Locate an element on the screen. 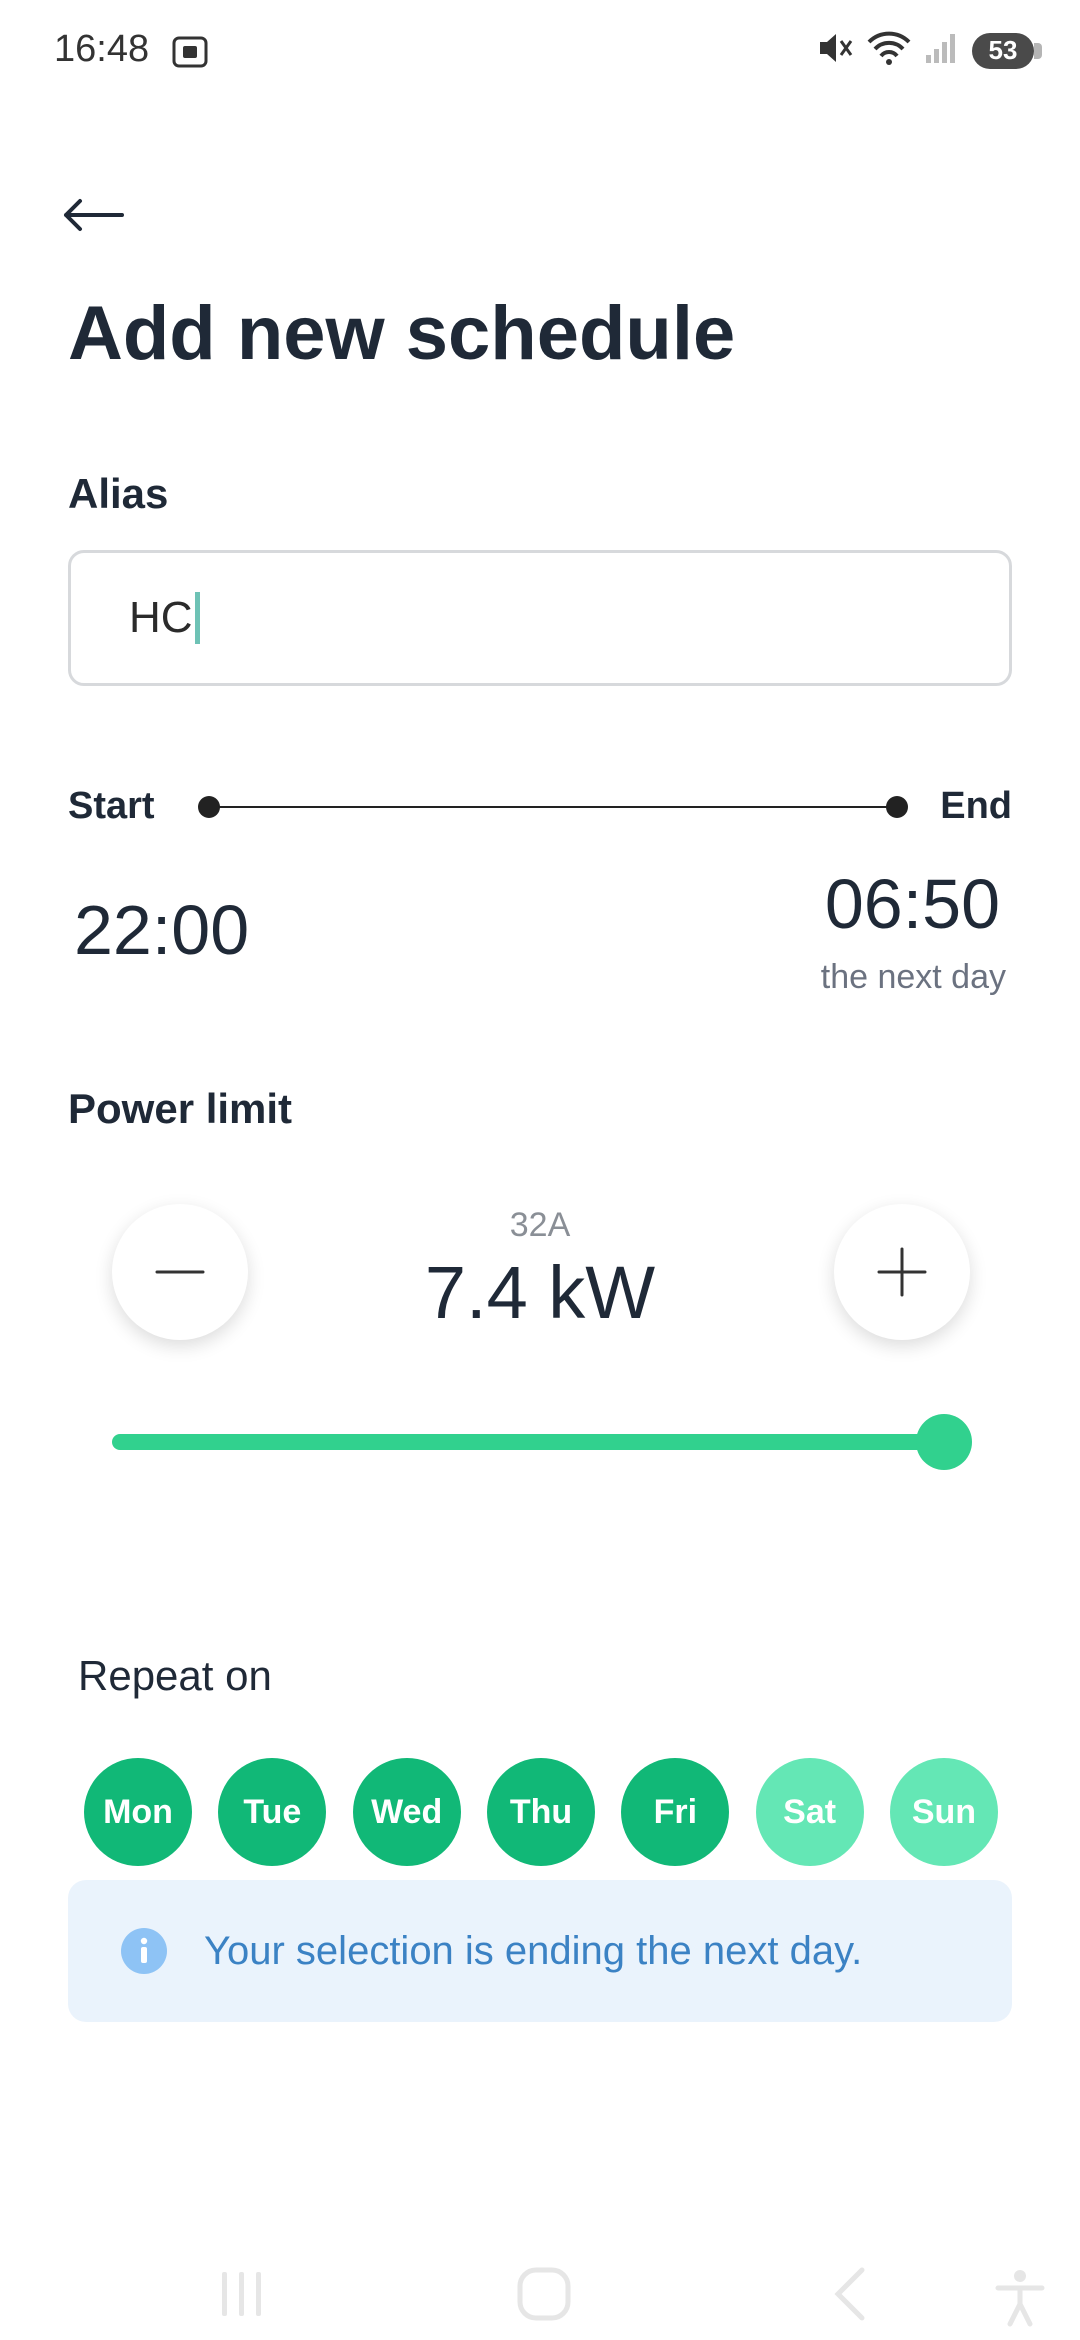 This screenshot has height=2340, width=1080. day-thu-toggle: Thu is located at coordinates (540, 1812).